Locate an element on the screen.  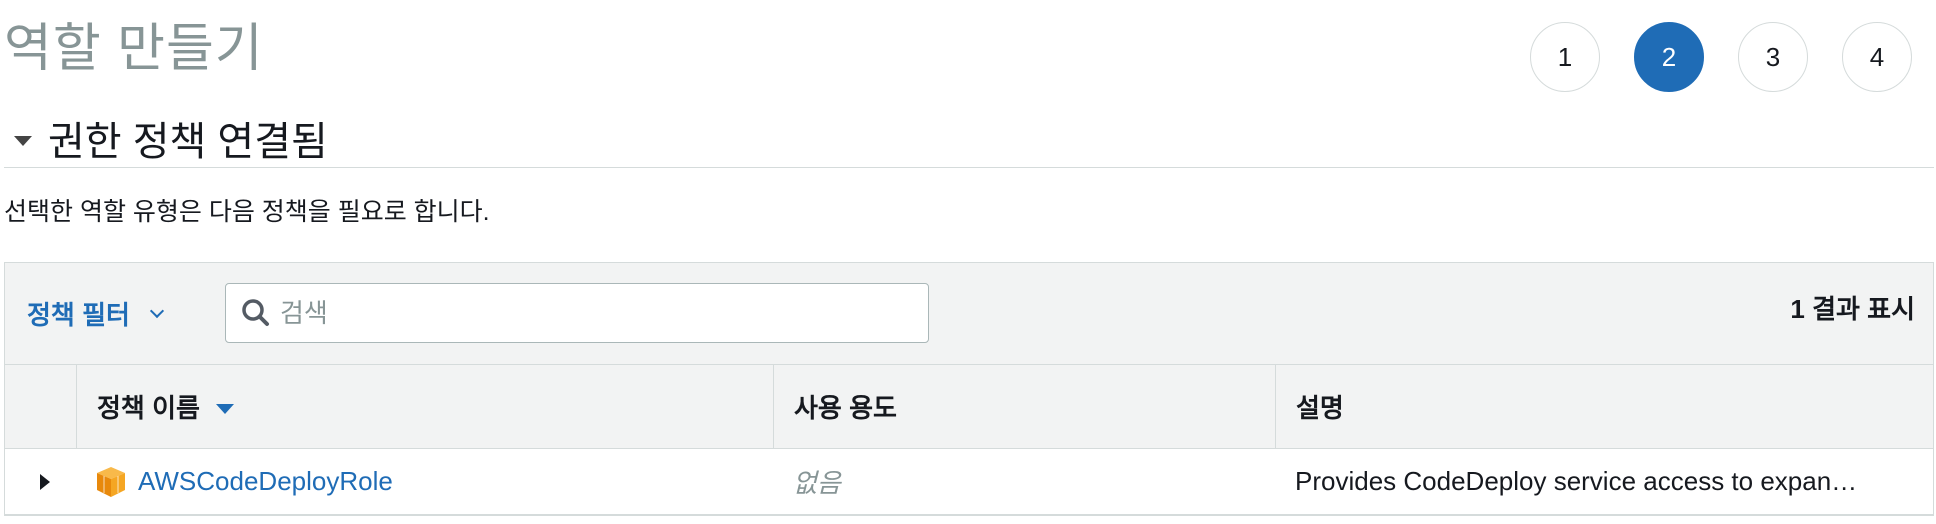
wizard-steps: 1 2 3 4 is located at coordinates (1721, 57).